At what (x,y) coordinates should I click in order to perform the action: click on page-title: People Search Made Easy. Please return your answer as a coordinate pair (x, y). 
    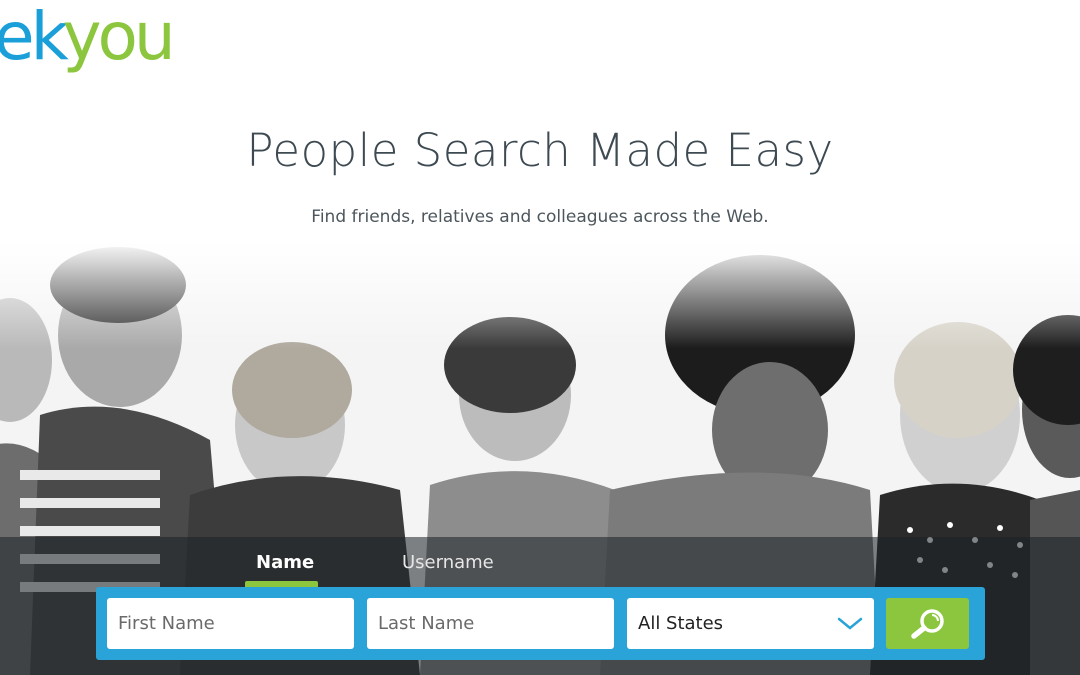
    Looking at the image, I should click on (540, 150).